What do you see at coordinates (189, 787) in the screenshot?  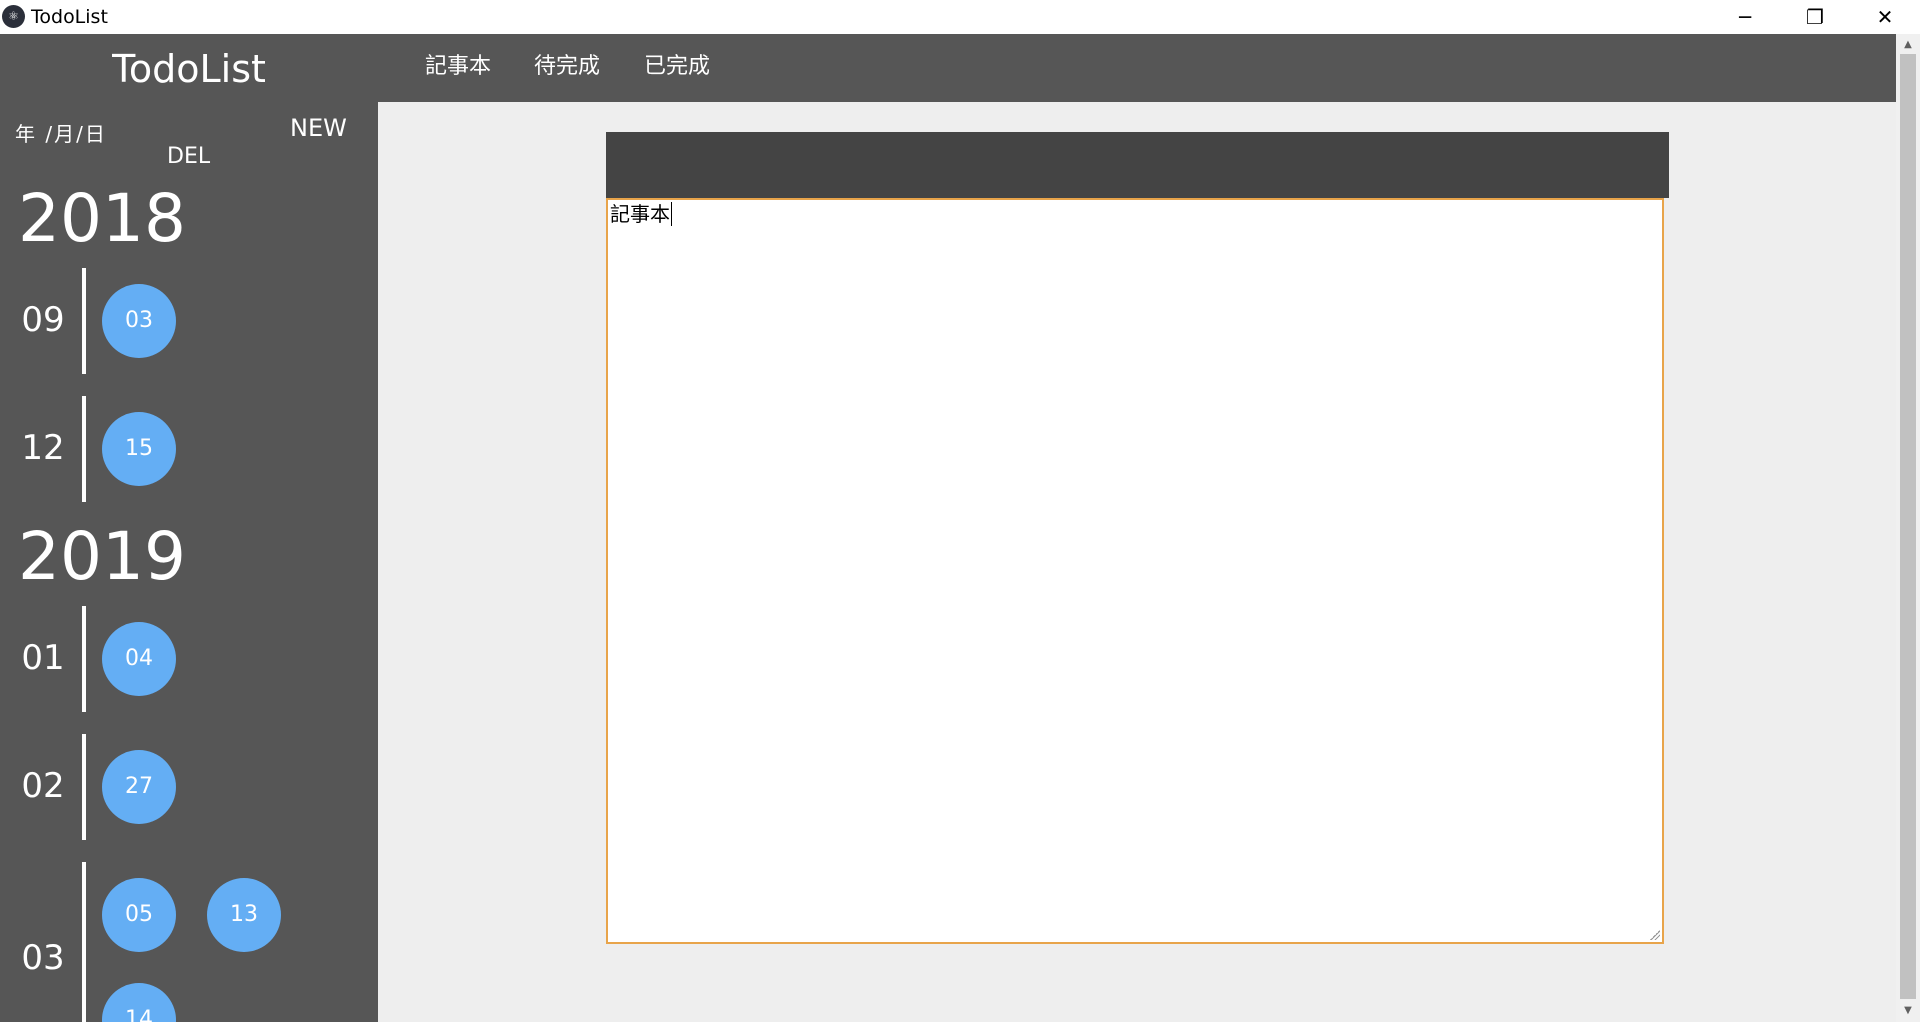 I see `month-row: 02 27` at bounding box center [189, 787].